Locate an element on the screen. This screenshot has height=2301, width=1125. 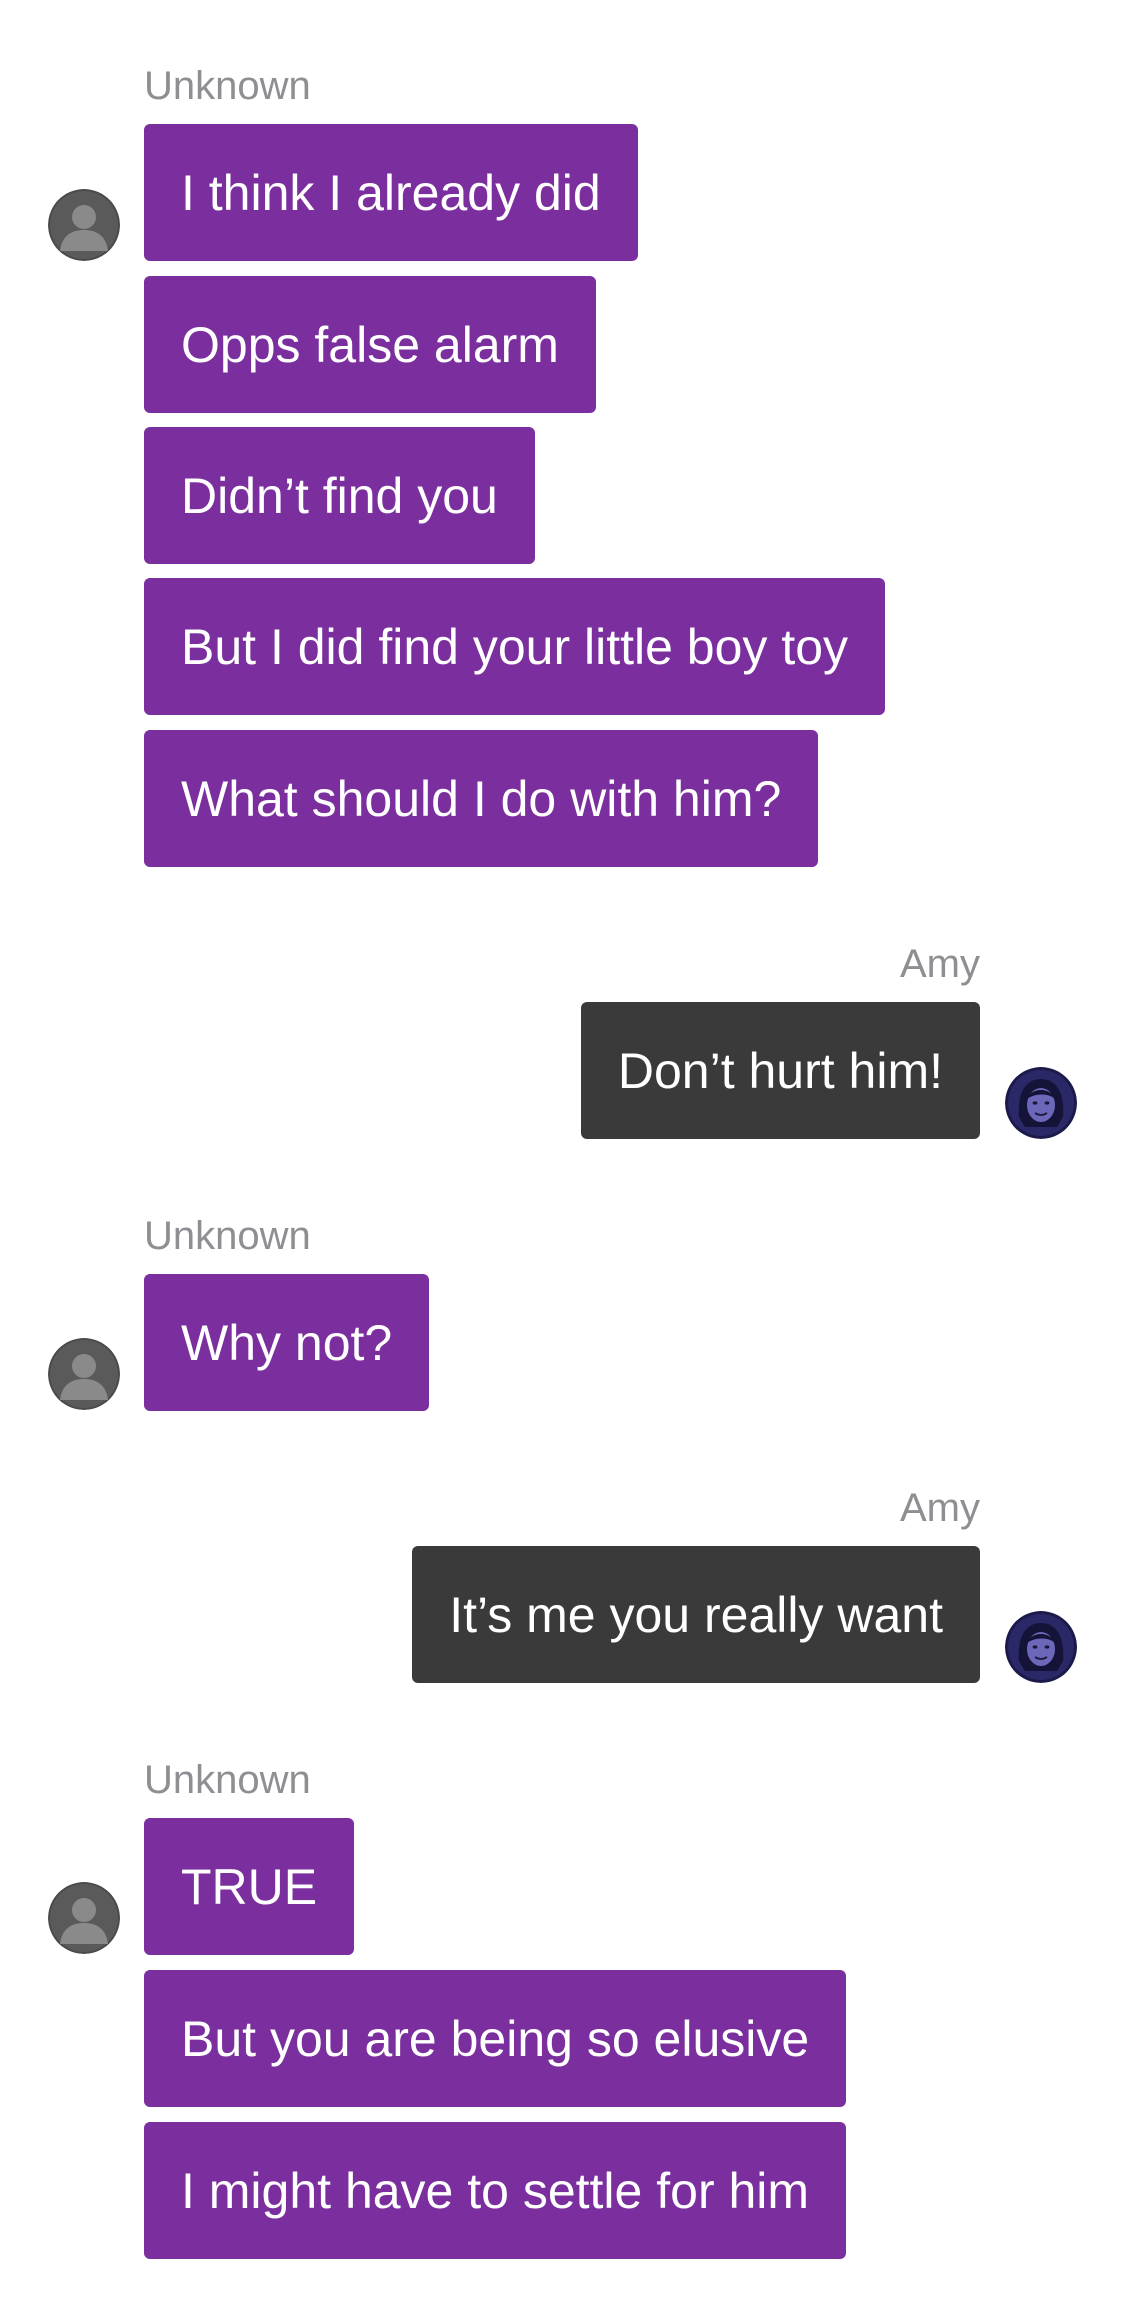
message-bubble-incoming: Opps false alarm is located at coordinates (370, 344).